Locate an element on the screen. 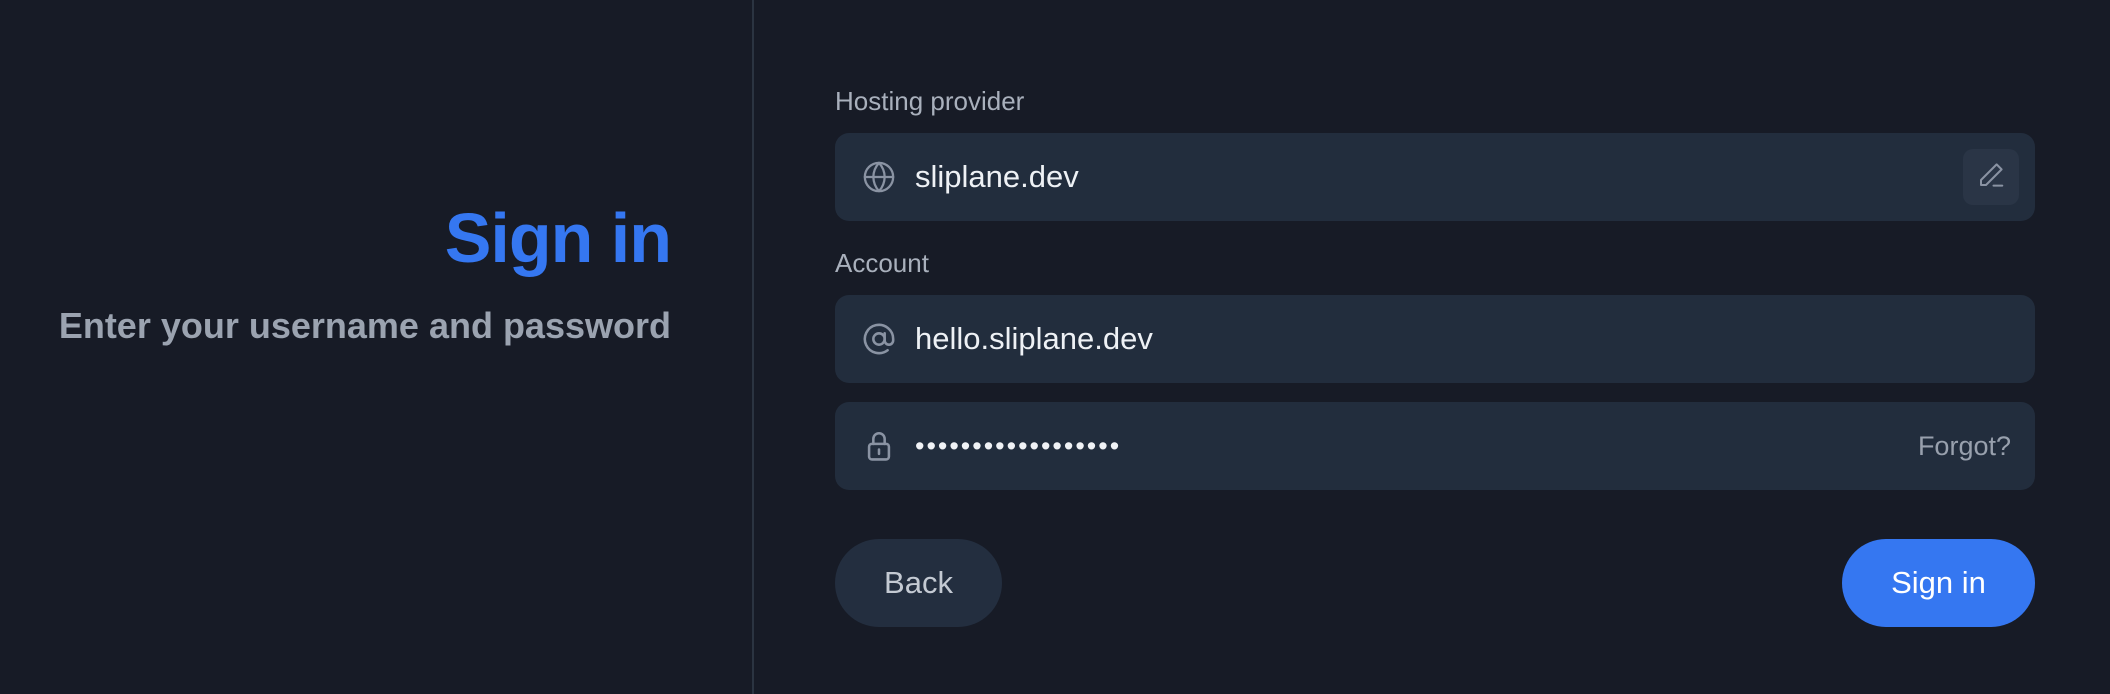  hosting-provider-label: Hosting provider is located at coordinates (930, 101).